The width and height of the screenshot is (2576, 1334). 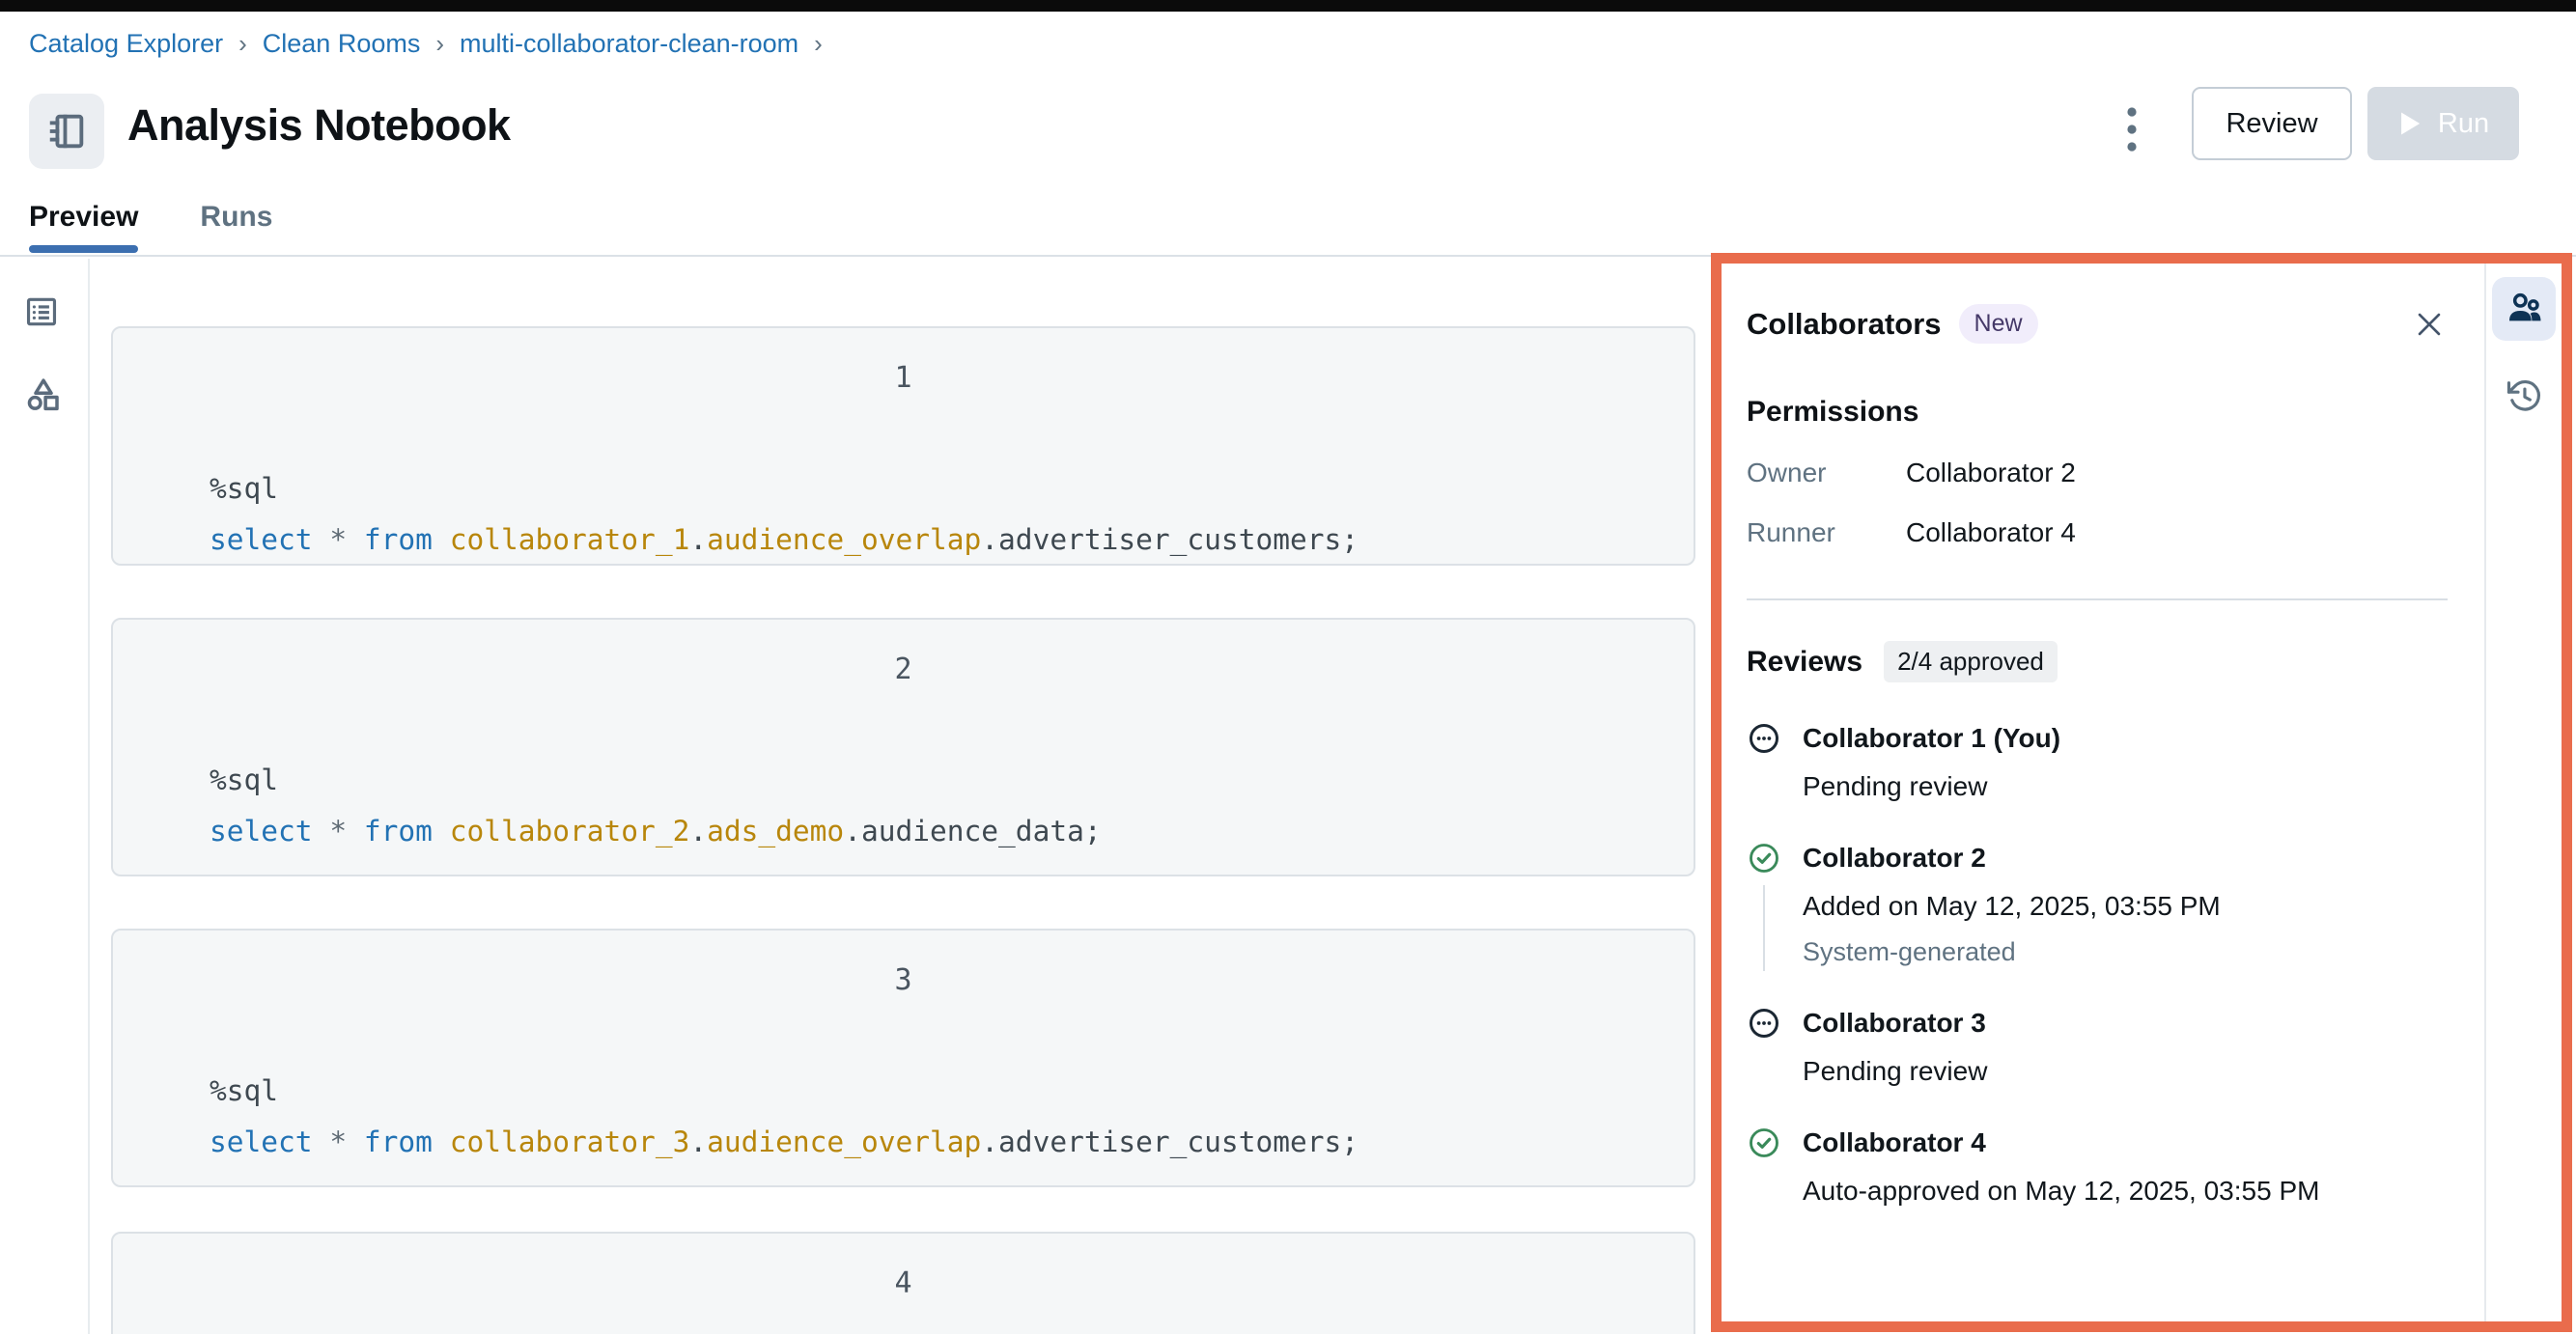 I want to click on breadcrumb-link: Catalog Explorer, so click(x=126, y=44).